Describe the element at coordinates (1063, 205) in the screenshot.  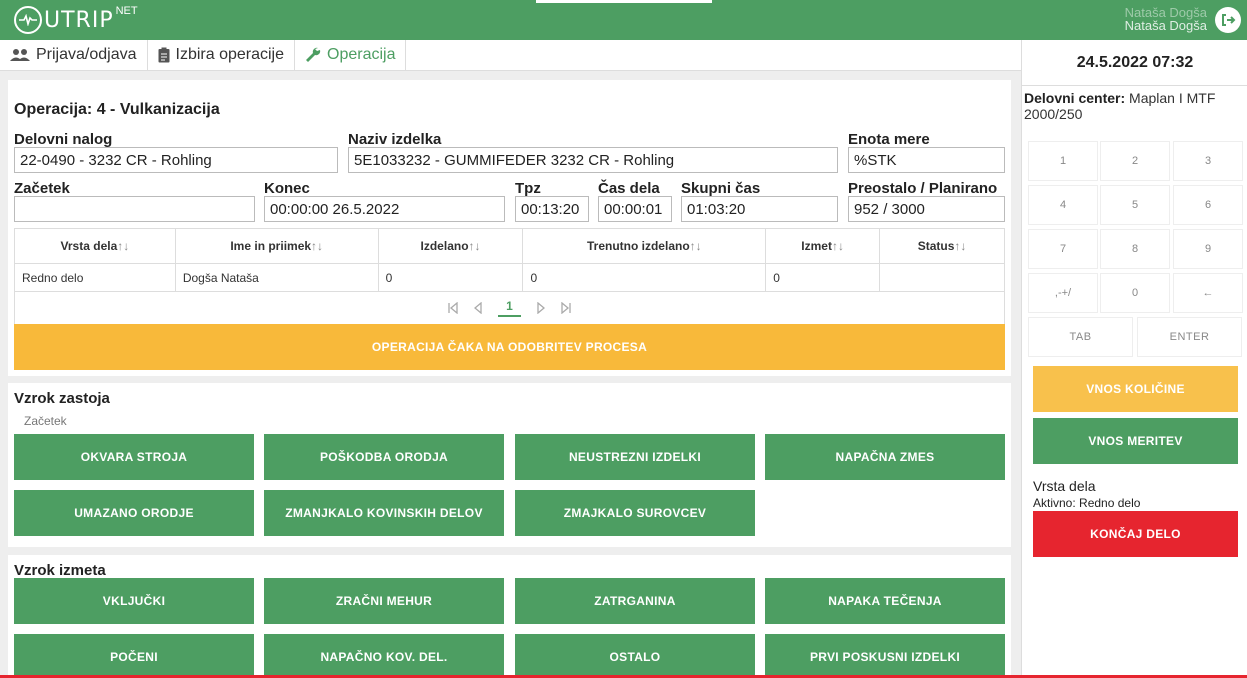
I see `keypad-key-4: 4` at that location.